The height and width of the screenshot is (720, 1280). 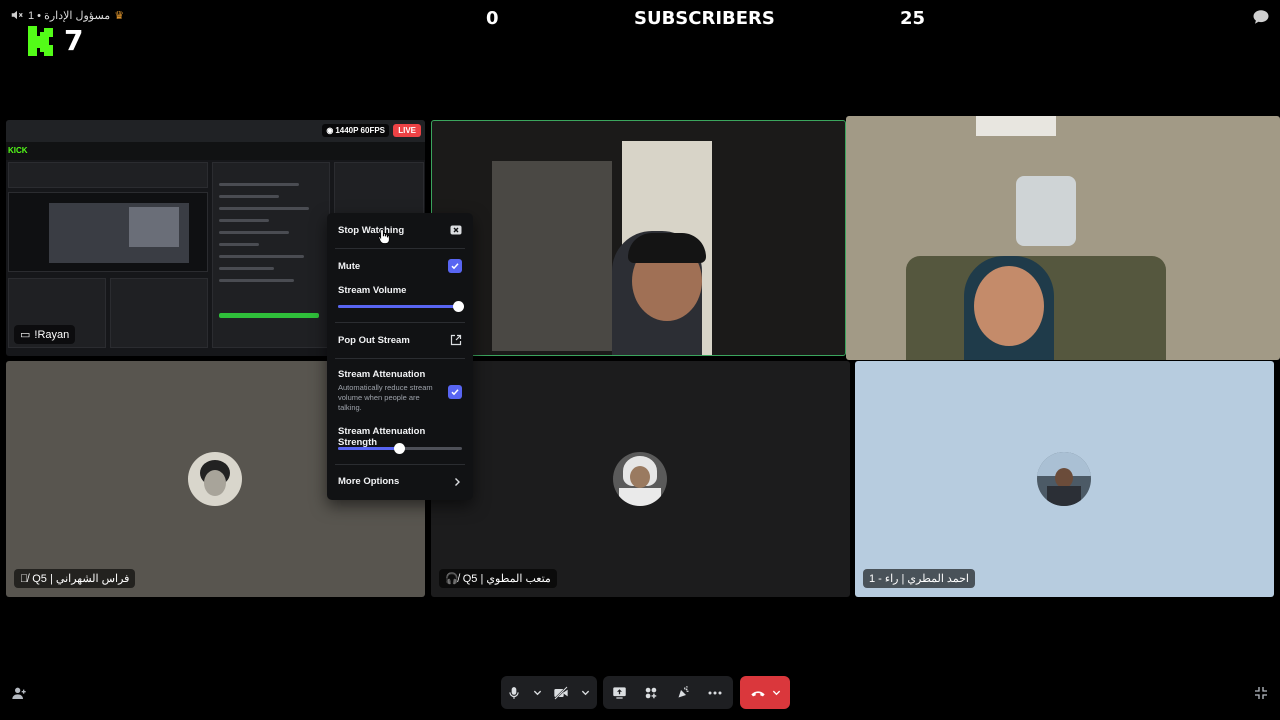 What do you see at coordinates (75, 578) in the screenshot?
I see `participant-name-label: 🎙̸ فراس الشهراني | Q5` at bounding box center [75, 578].